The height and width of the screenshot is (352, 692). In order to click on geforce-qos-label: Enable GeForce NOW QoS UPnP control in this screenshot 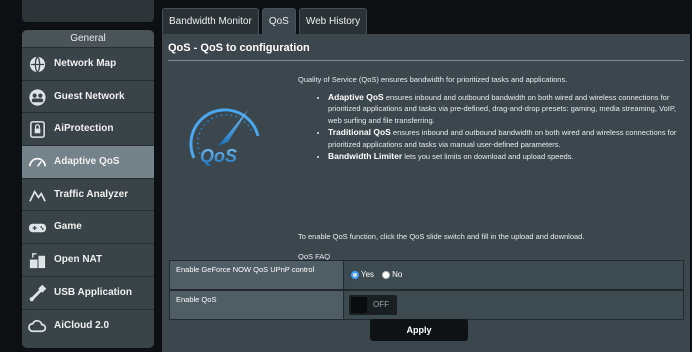, I will do `click(257, 275)`.